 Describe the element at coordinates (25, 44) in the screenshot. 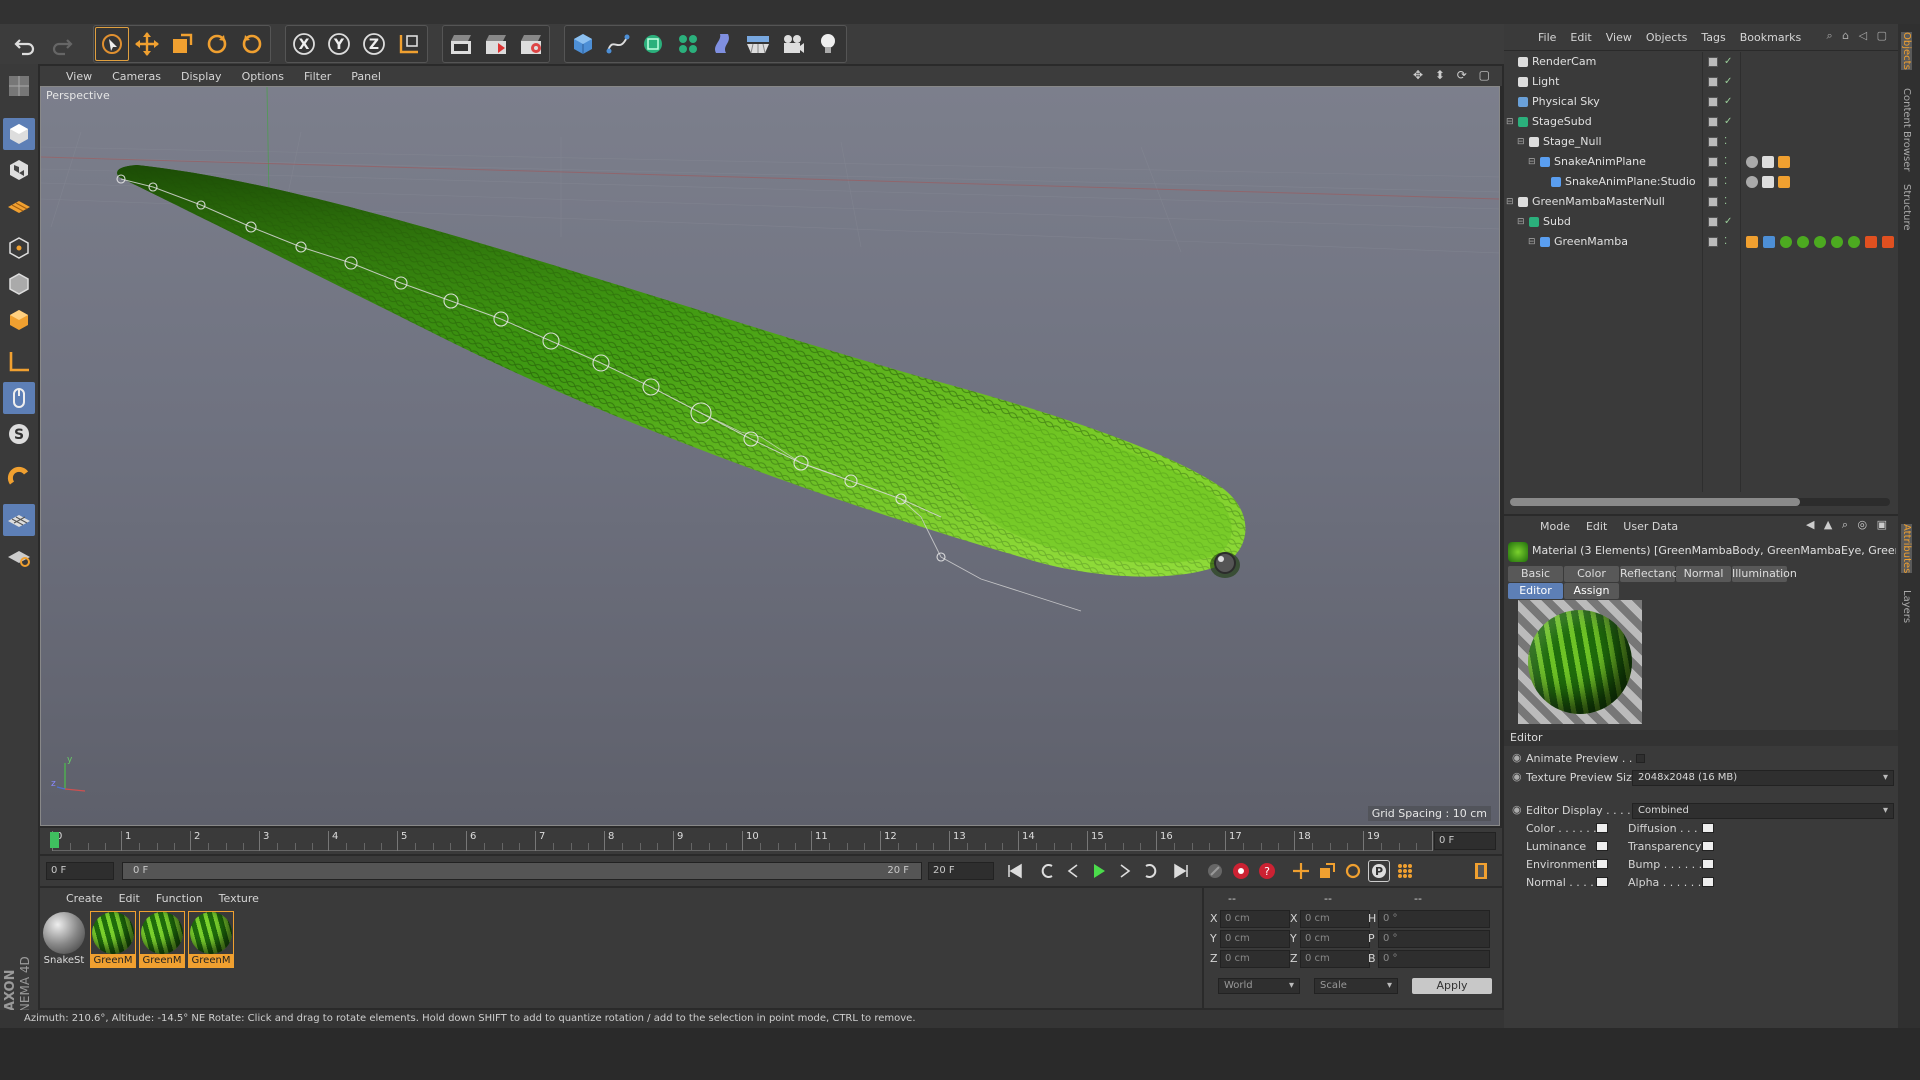

I see `undo-icon` at that location.